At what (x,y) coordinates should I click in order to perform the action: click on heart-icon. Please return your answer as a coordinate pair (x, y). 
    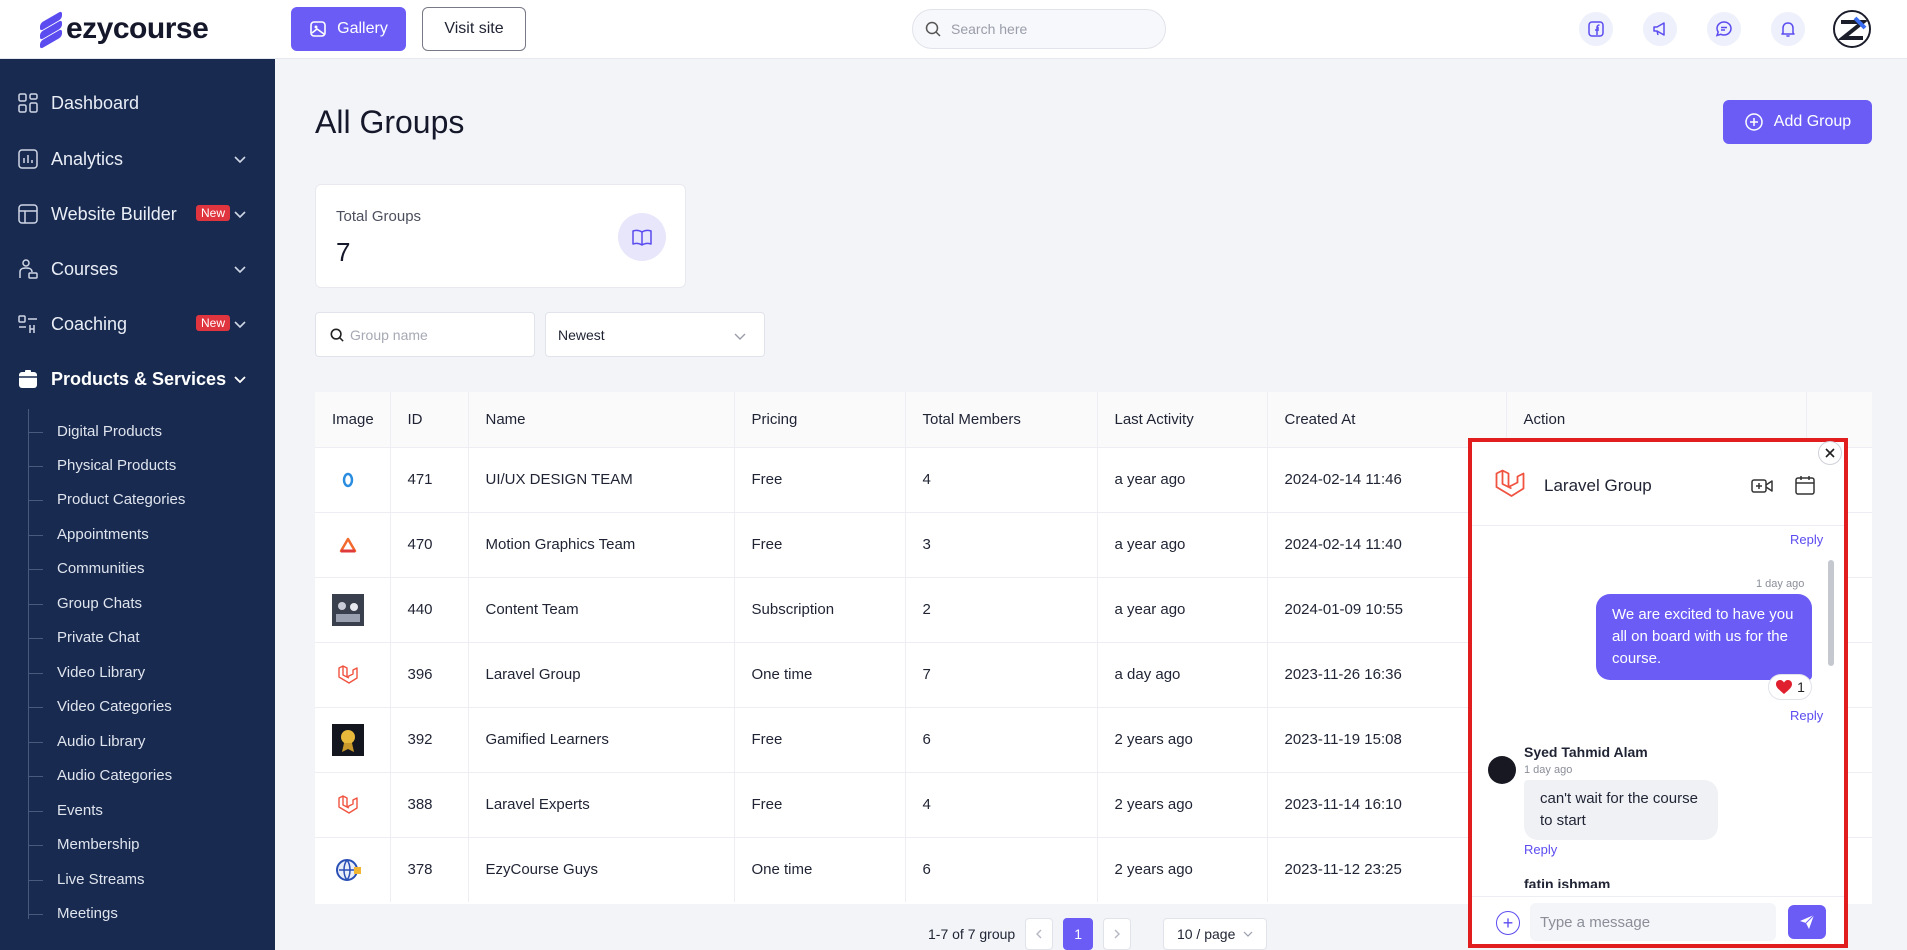
    Looking at the image, I should click on (1784, 687).